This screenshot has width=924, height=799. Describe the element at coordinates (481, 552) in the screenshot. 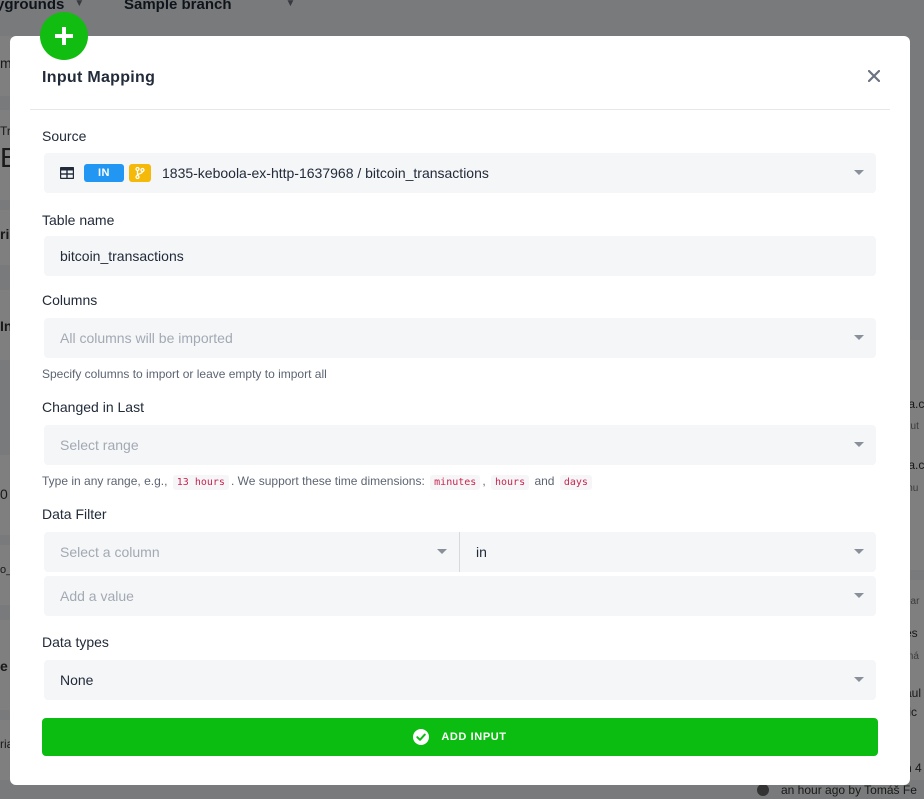

I see `filter-operator-value: in` at that location.